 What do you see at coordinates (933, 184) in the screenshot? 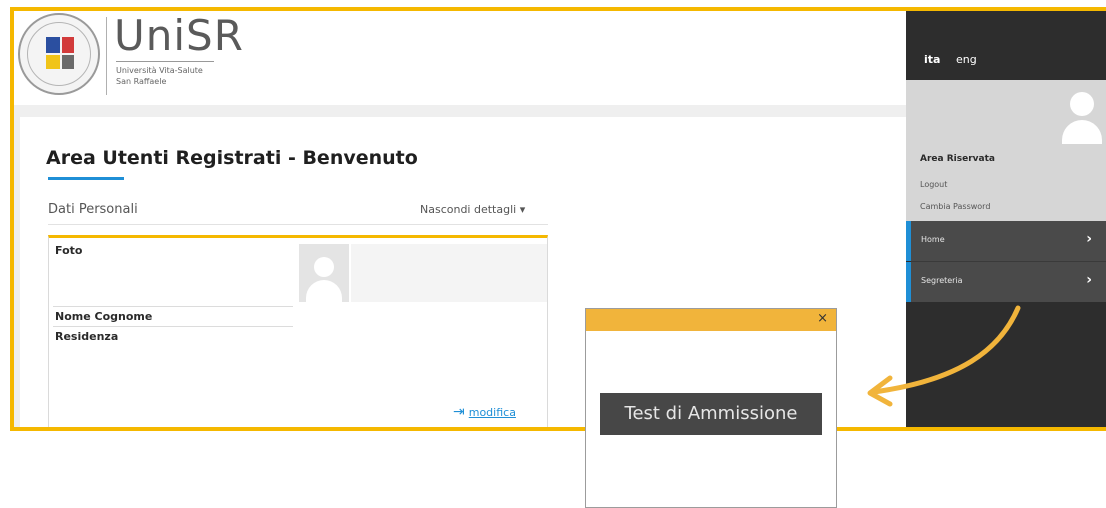
I see `logout-link: Logout` at bounding box center [933, 184].